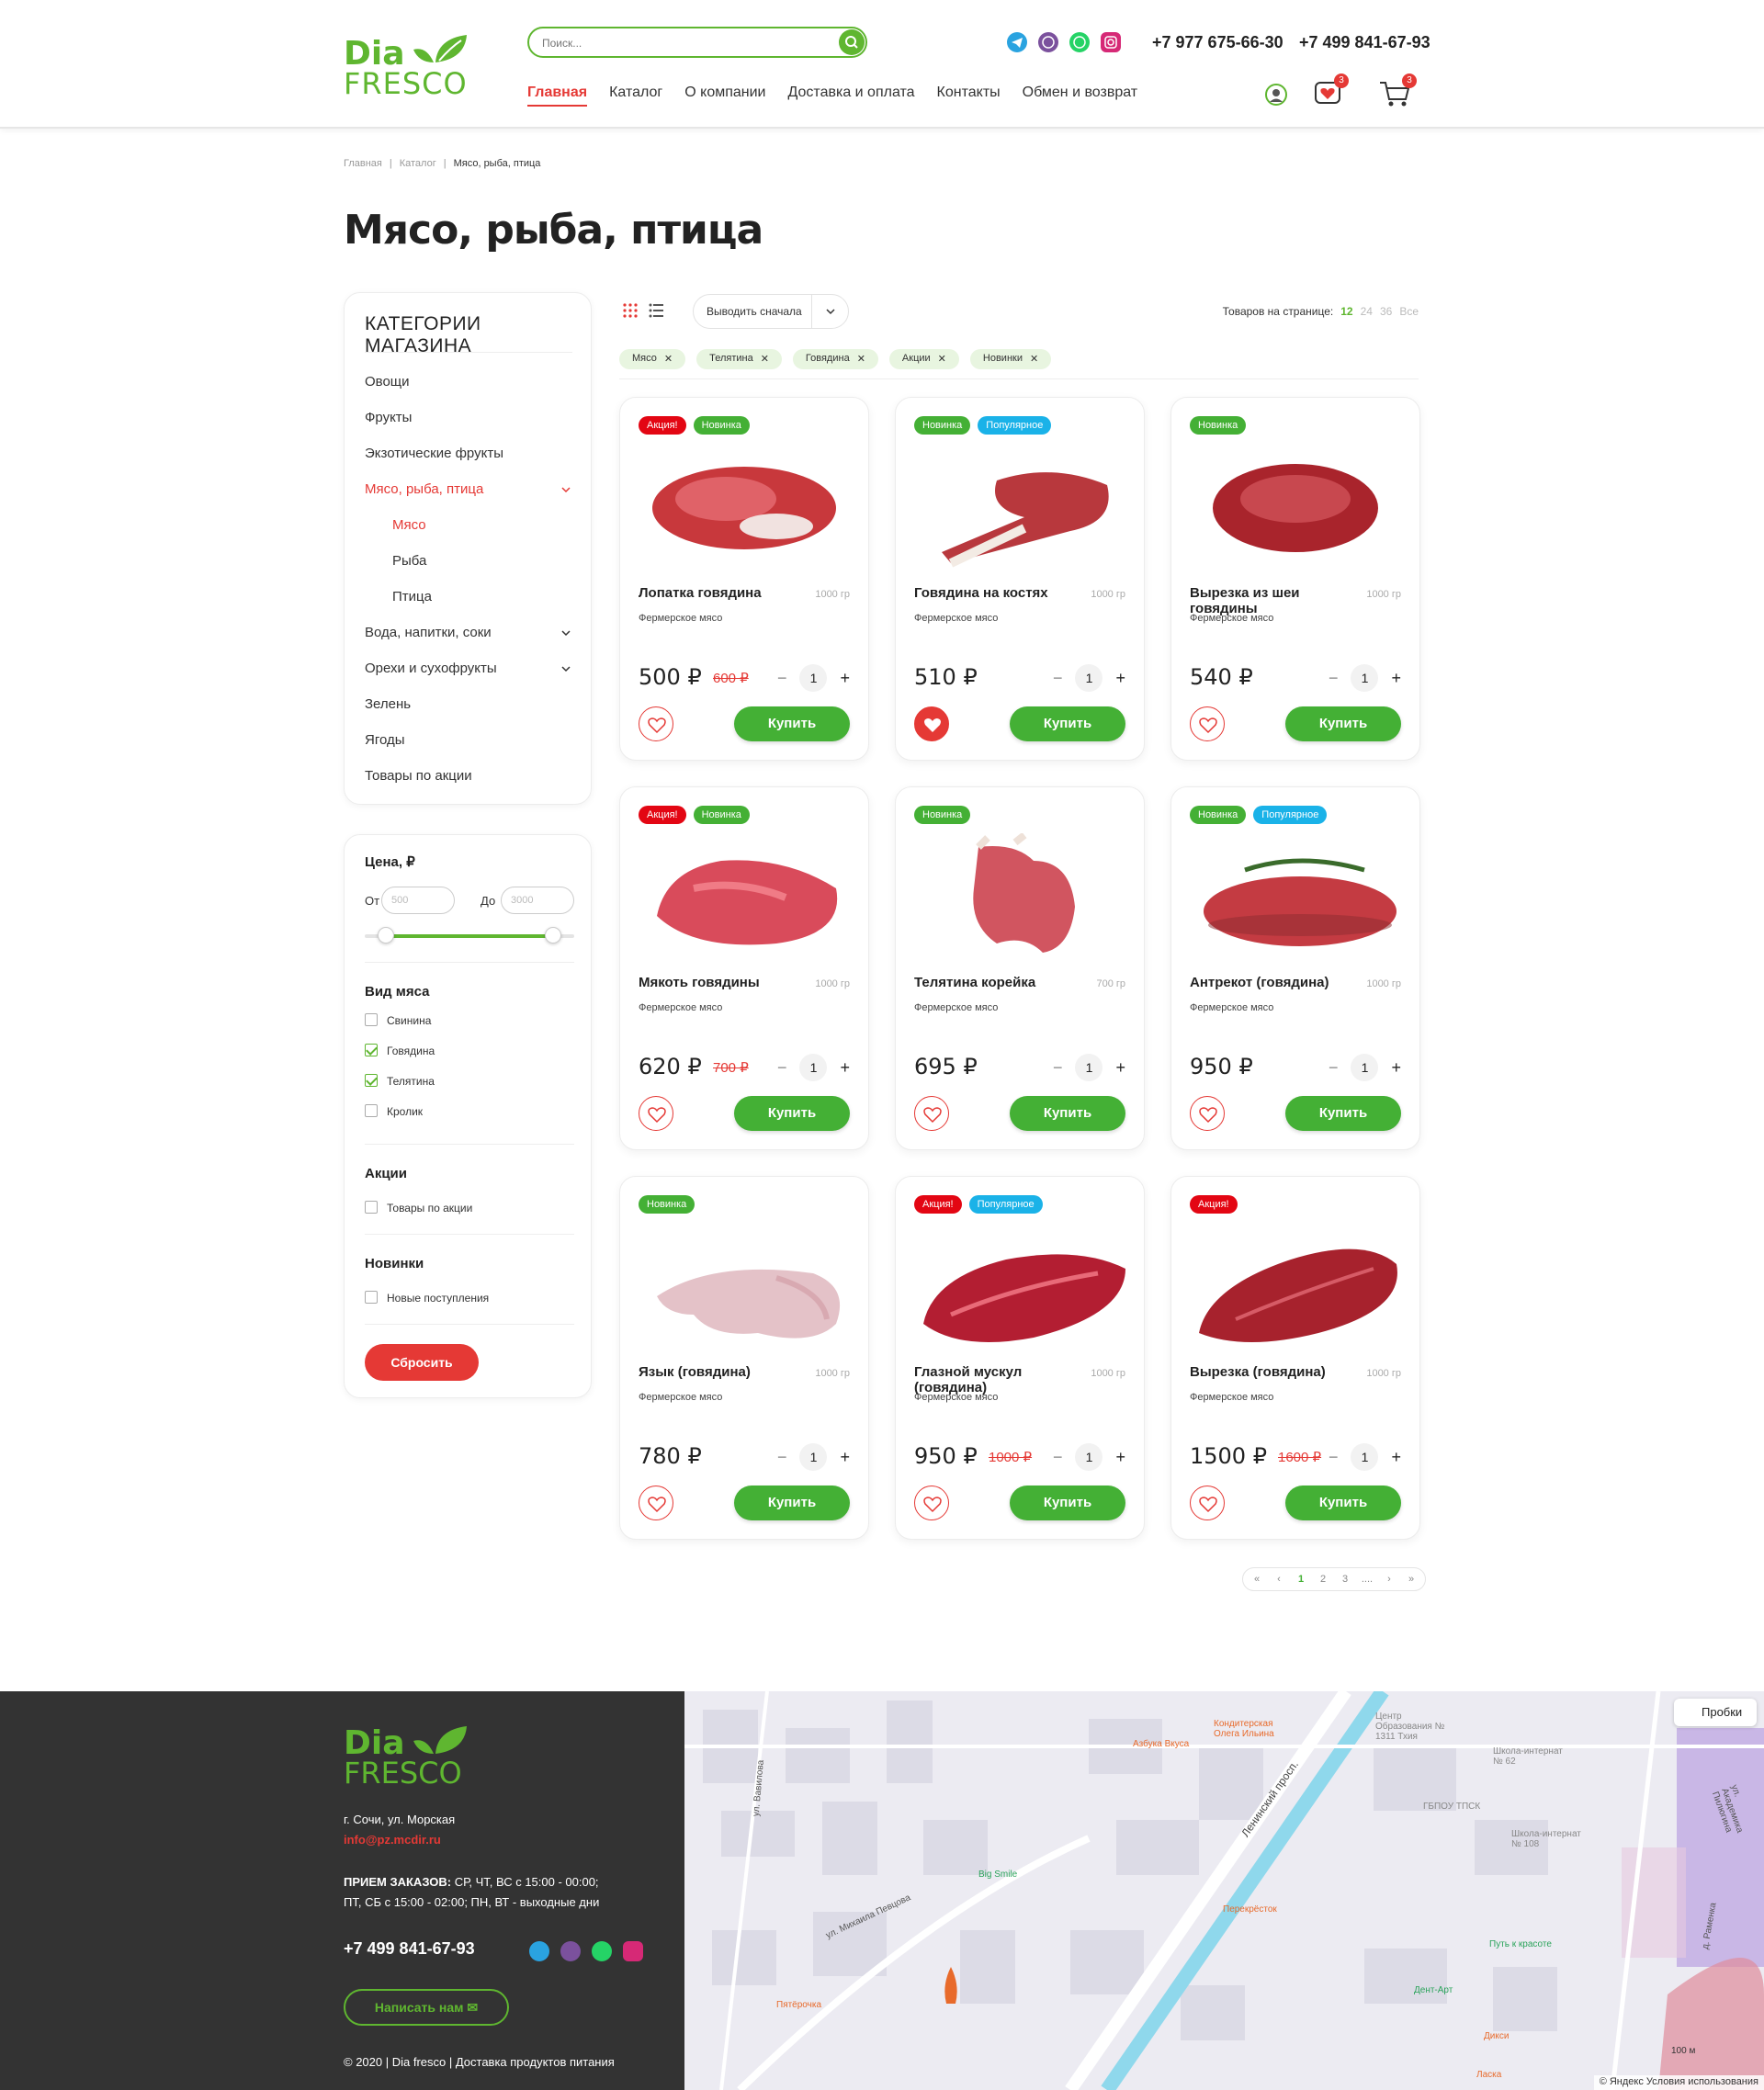 The image size is (1764, 2090). Describe the element at coordinates (385, 740) in the screenshot. I see `category-item: Ягоды` at that location.